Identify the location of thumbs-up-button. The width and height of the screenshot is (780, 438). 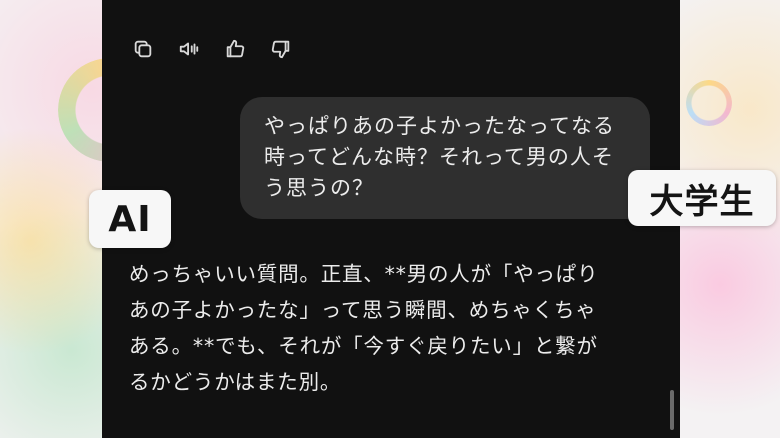
(235, 49).